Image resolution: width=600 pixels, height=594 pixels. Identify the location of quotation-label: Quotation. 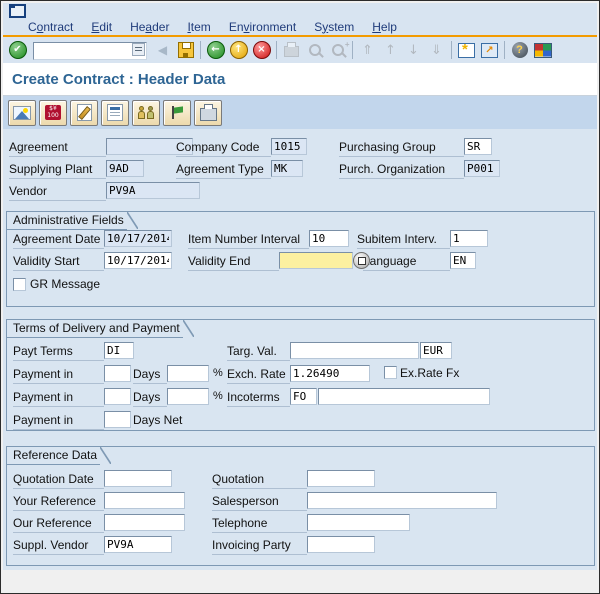
(259, 480).